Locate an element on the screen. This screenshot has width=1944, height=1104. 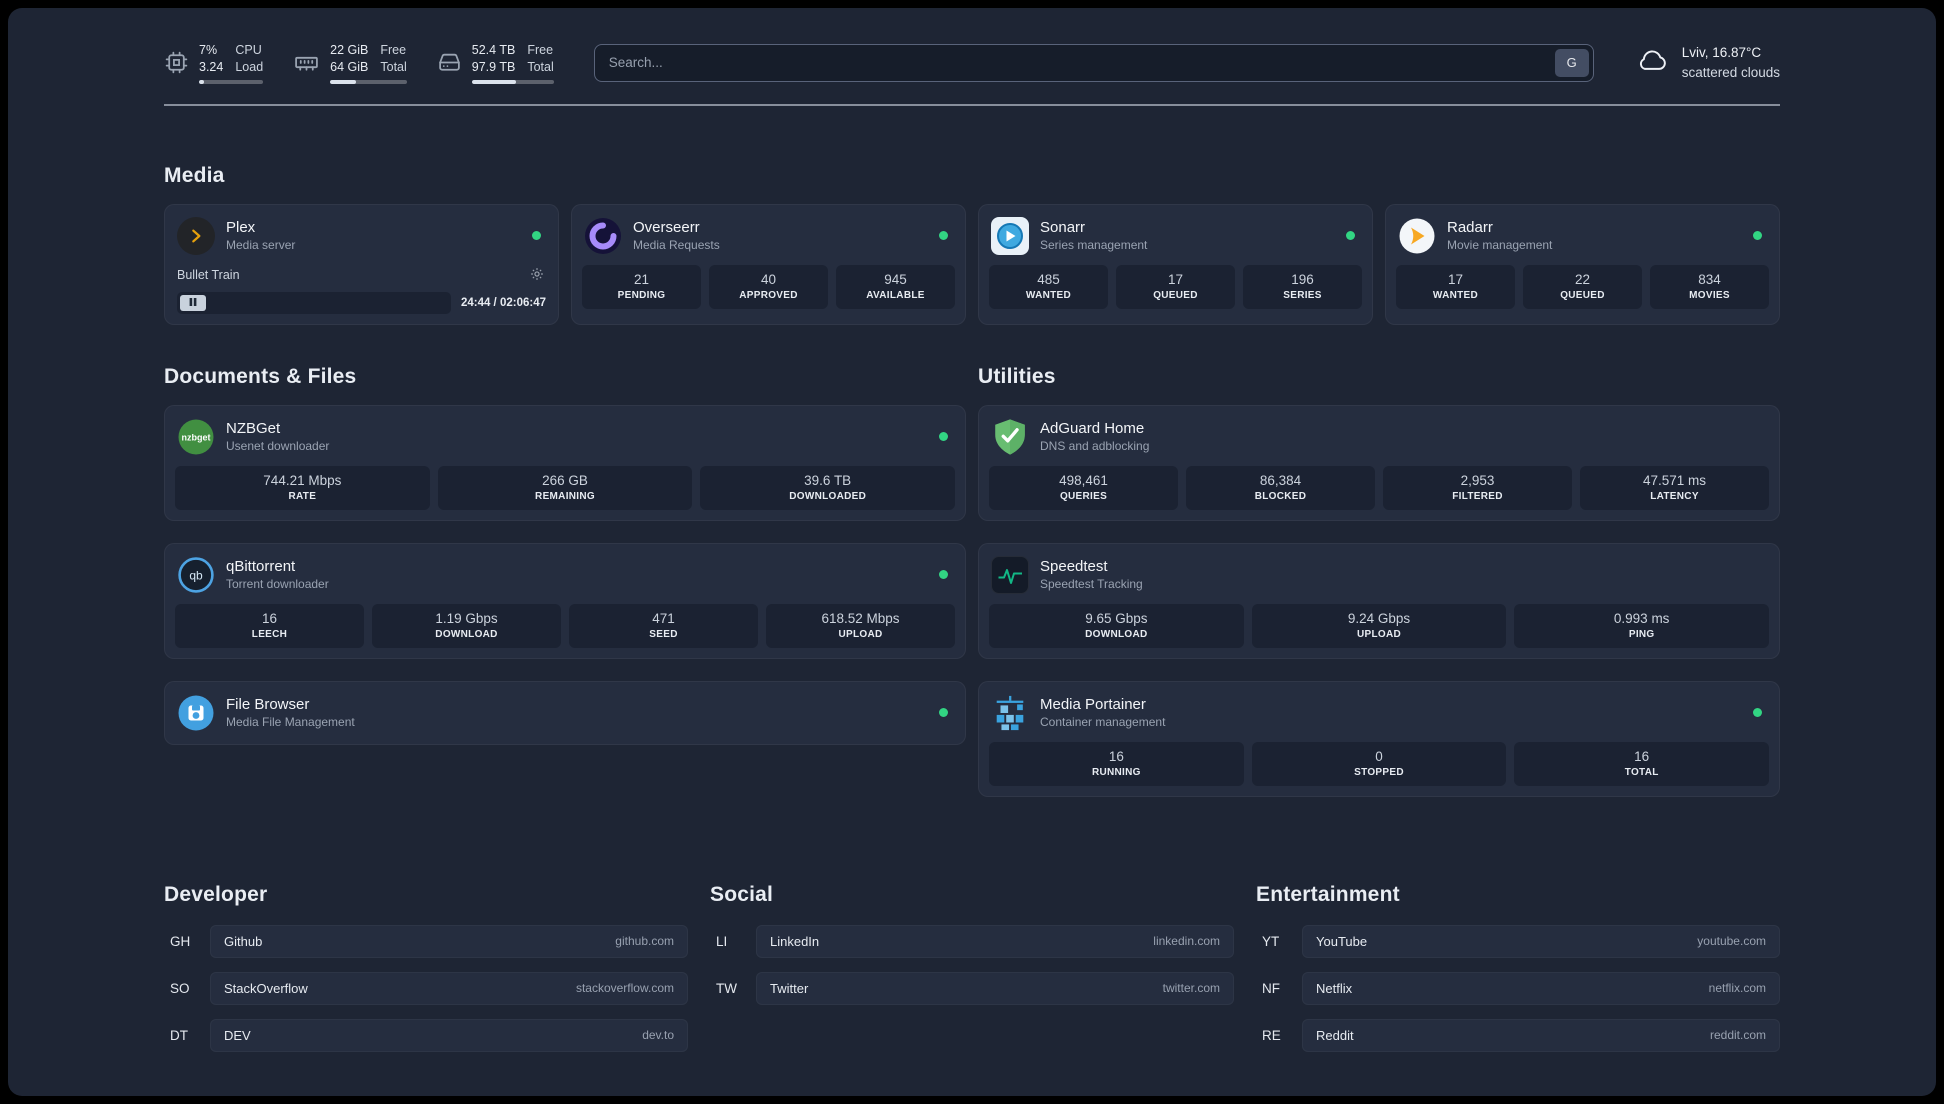
card-filebrowser: File Browser Media File Management is located at coordinates (565, 712).